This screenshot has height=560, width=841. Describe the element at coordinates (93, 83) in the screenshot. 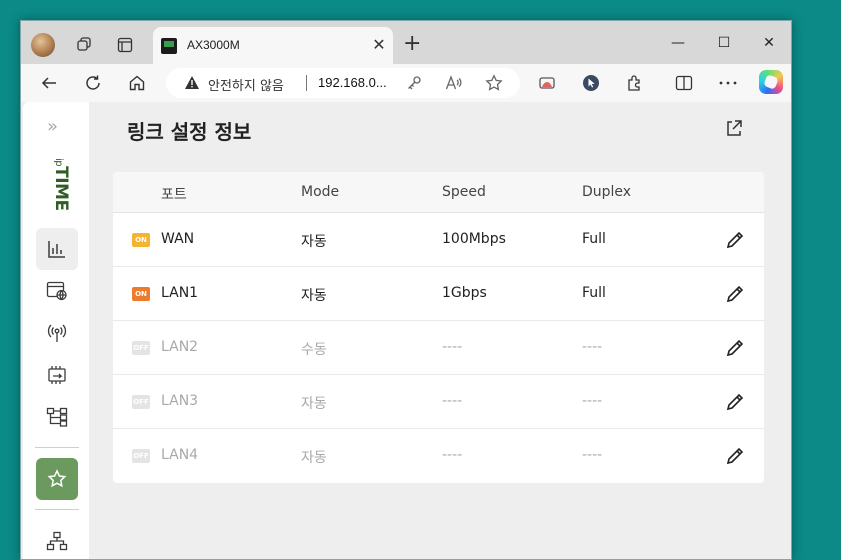

I see `refresh-icon` at that location.